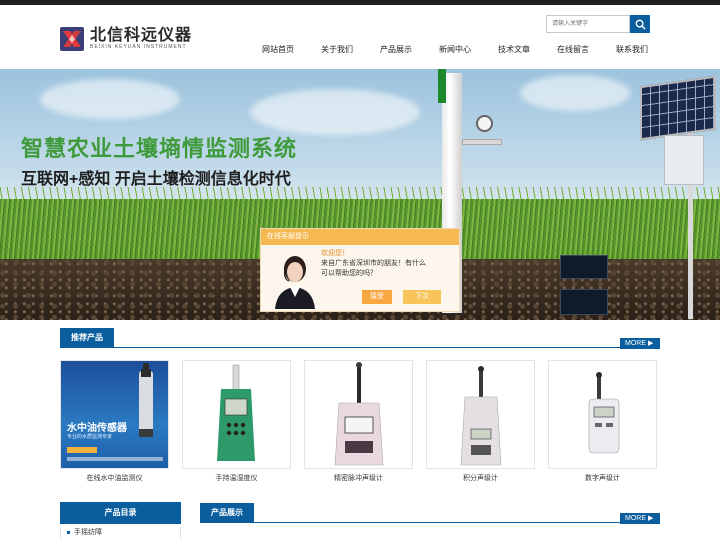 This screenshot has width=720, height=540. I want to click on product-card: 手持温湿度仪, so click(236, 422).